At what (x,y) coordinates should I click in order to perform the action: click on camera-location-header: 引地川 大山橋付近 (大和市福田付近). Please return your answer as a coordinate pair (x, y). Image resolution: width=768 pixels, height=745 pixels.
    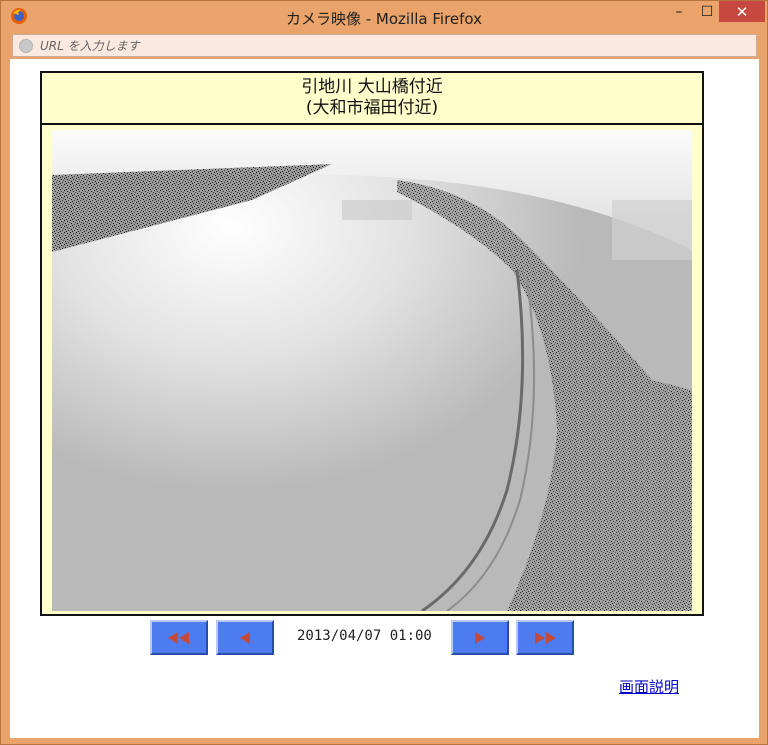
    Looking at the image, I should click on (372, 99).